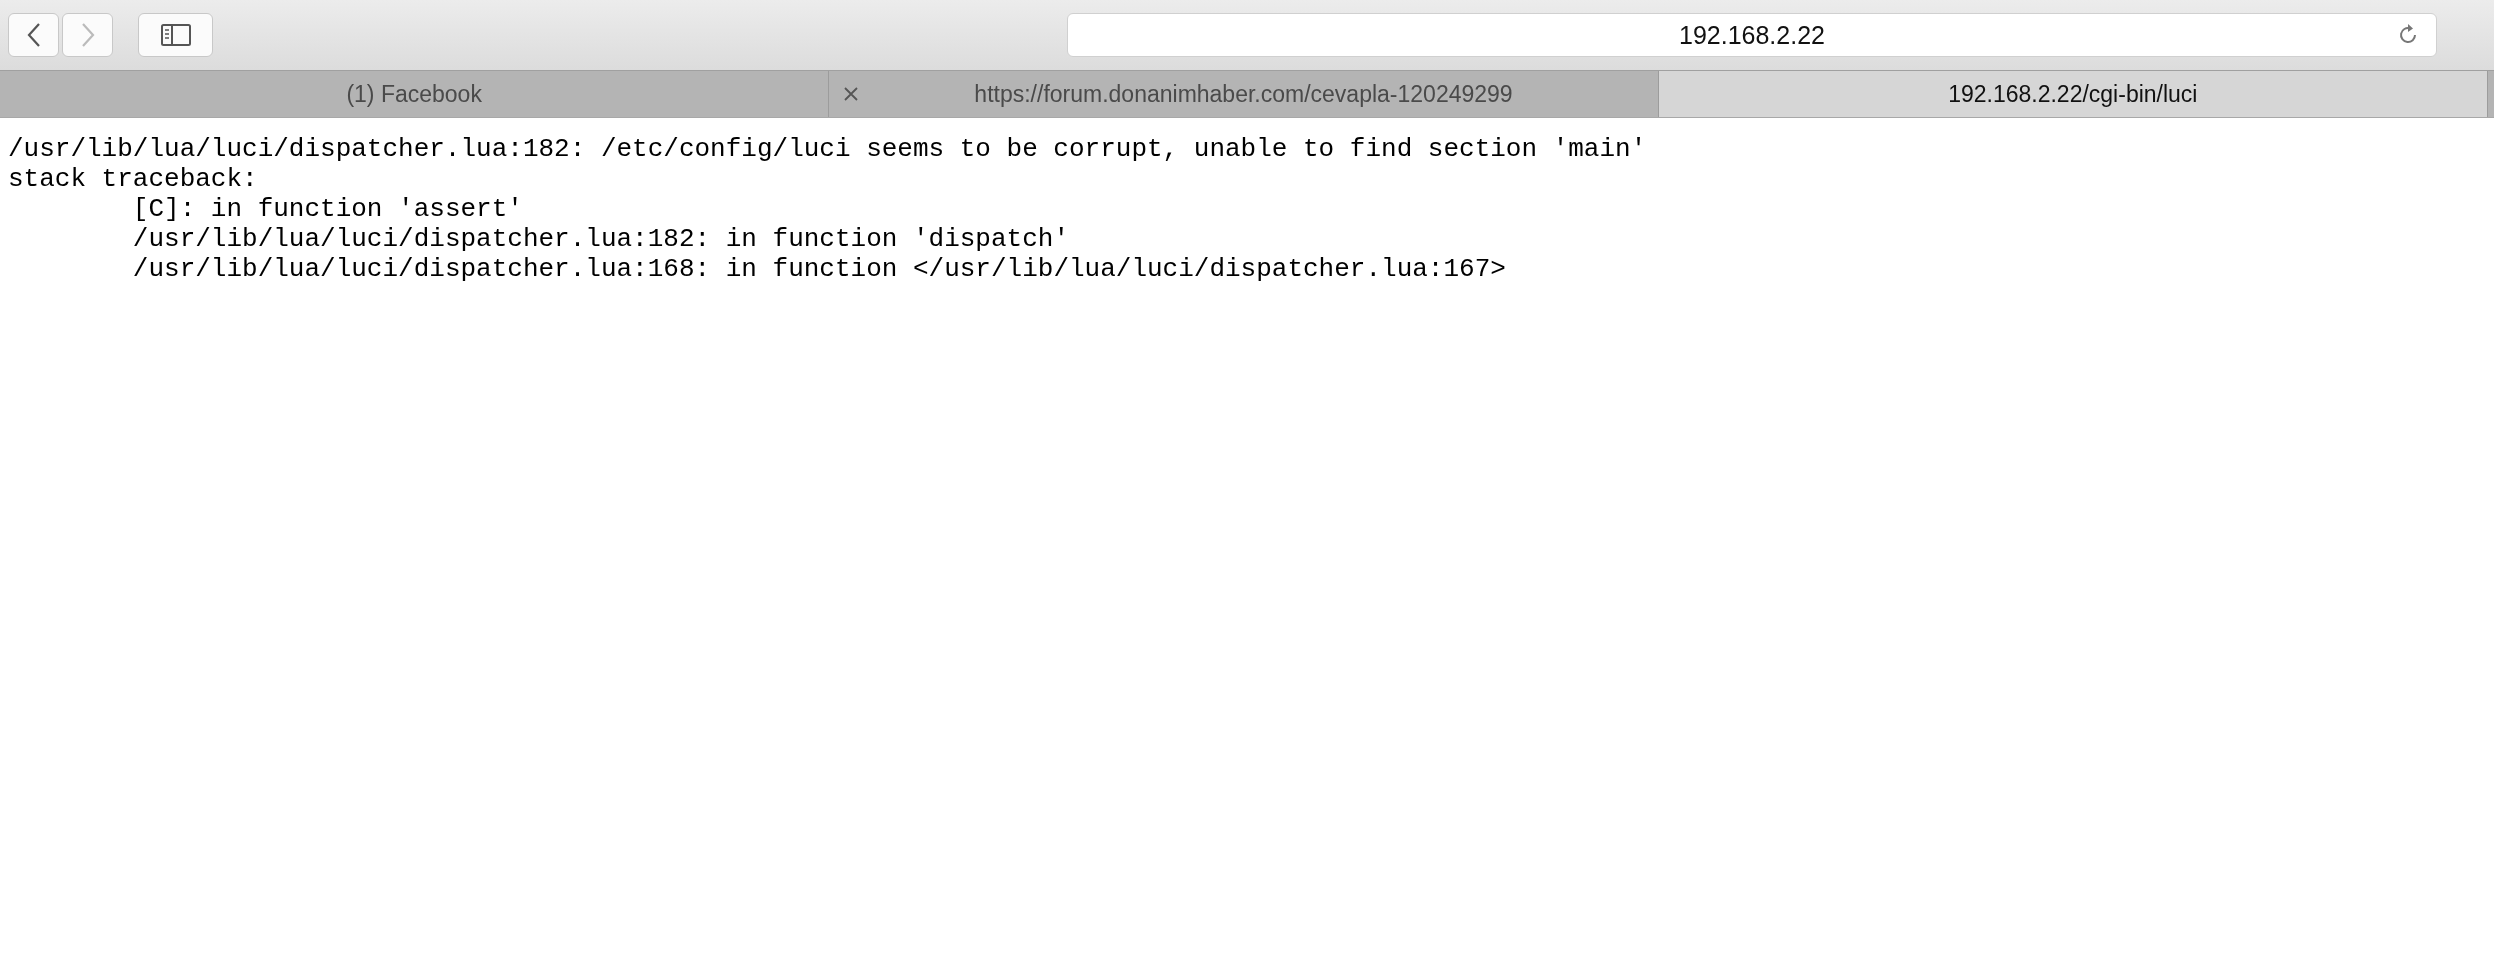 The height and width of the screenshot is (962, 2494). What do you see at coordinates (133, 179) in the screenshot?
I see `error-line: stack traceback:` at bounding box center [133, 179].